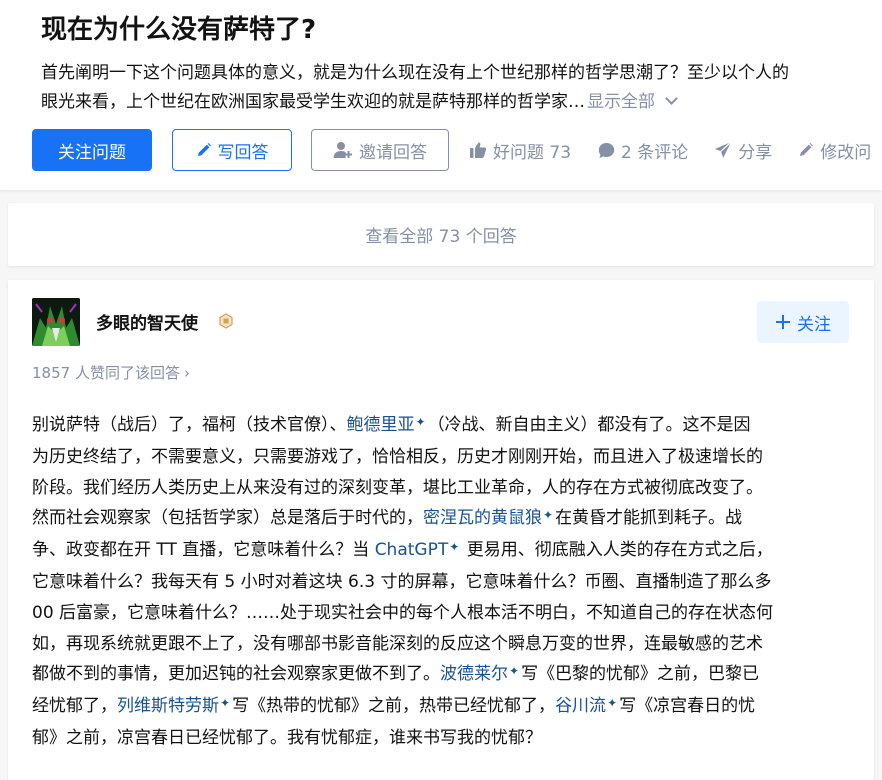  What do you see at coordinates (226, 321) in the screenshot?
I see `author-badge-icon` at bounding box center [226, 321].